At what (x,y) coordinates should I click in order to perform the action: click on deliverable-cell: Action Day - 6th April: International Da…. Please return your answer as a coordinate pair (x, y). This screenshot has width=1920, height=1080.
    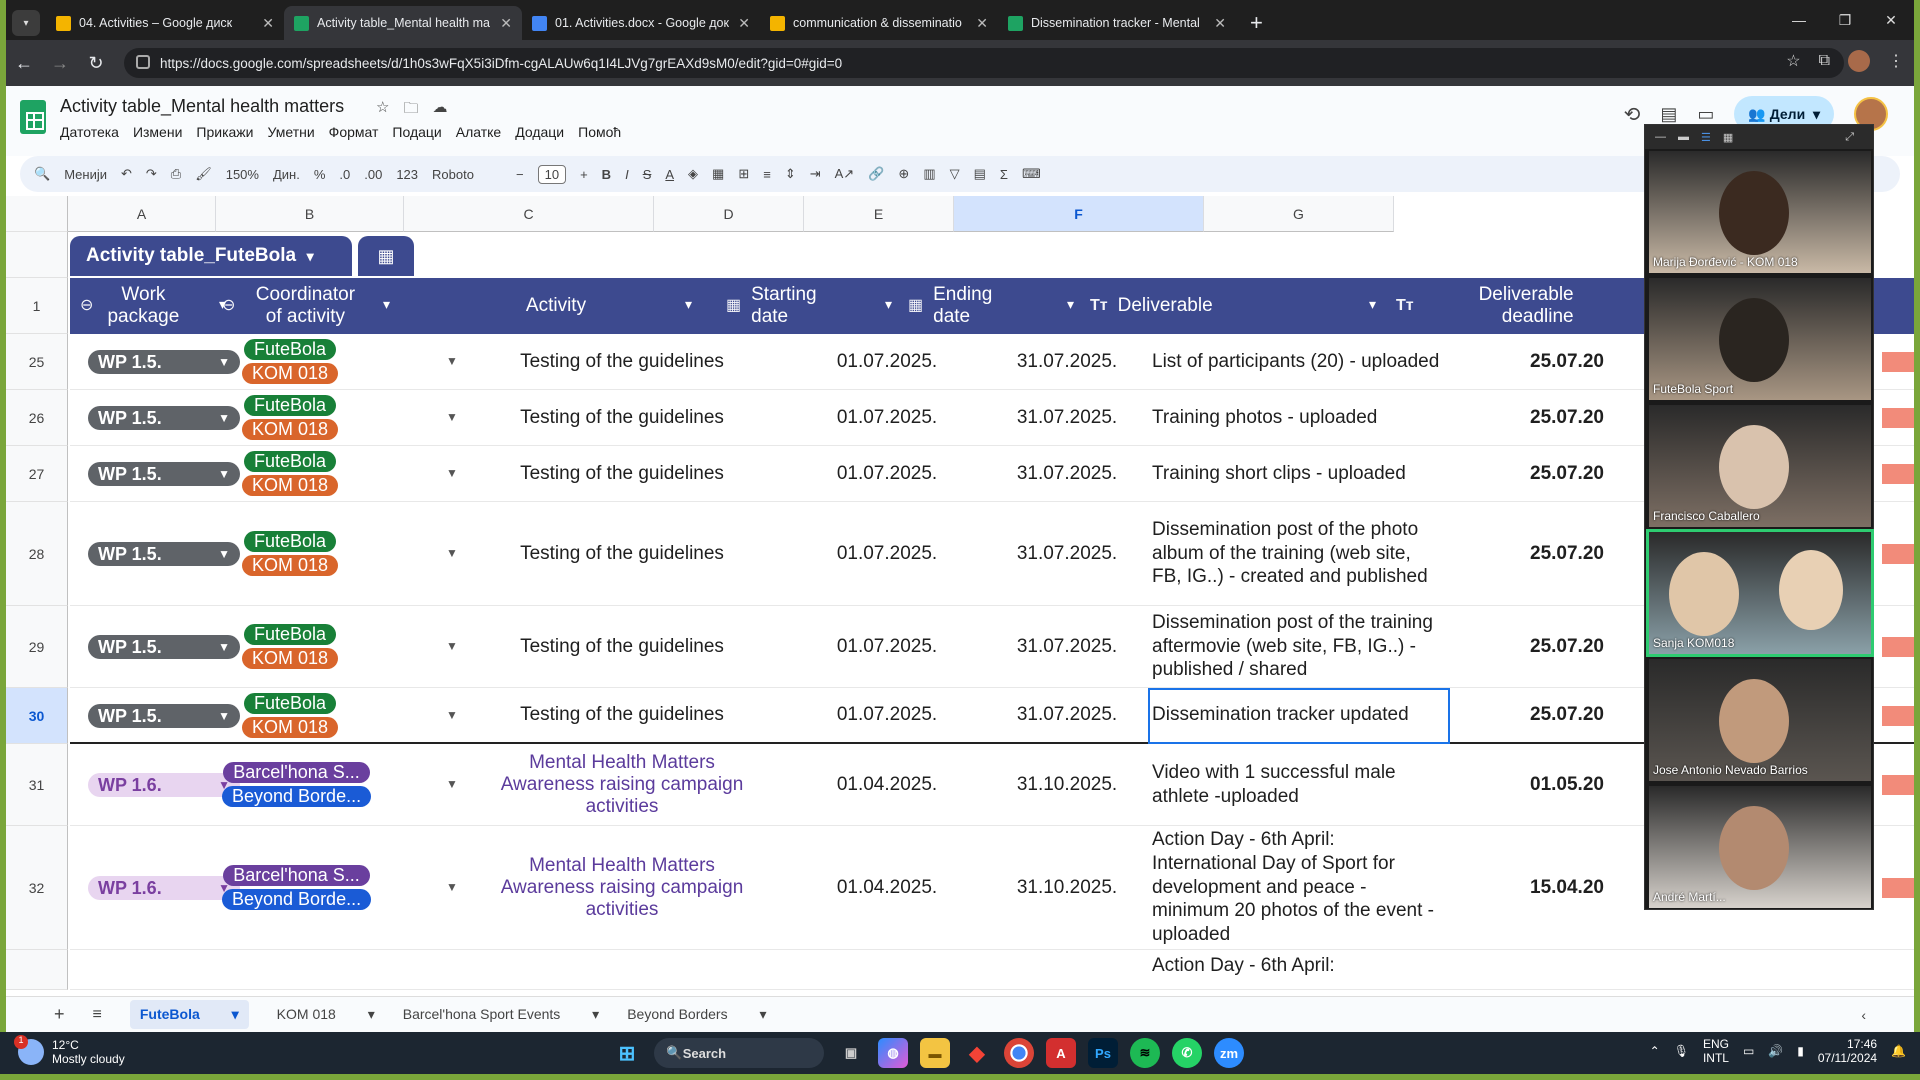
    Looking at the image, I should click on (1297, 887).